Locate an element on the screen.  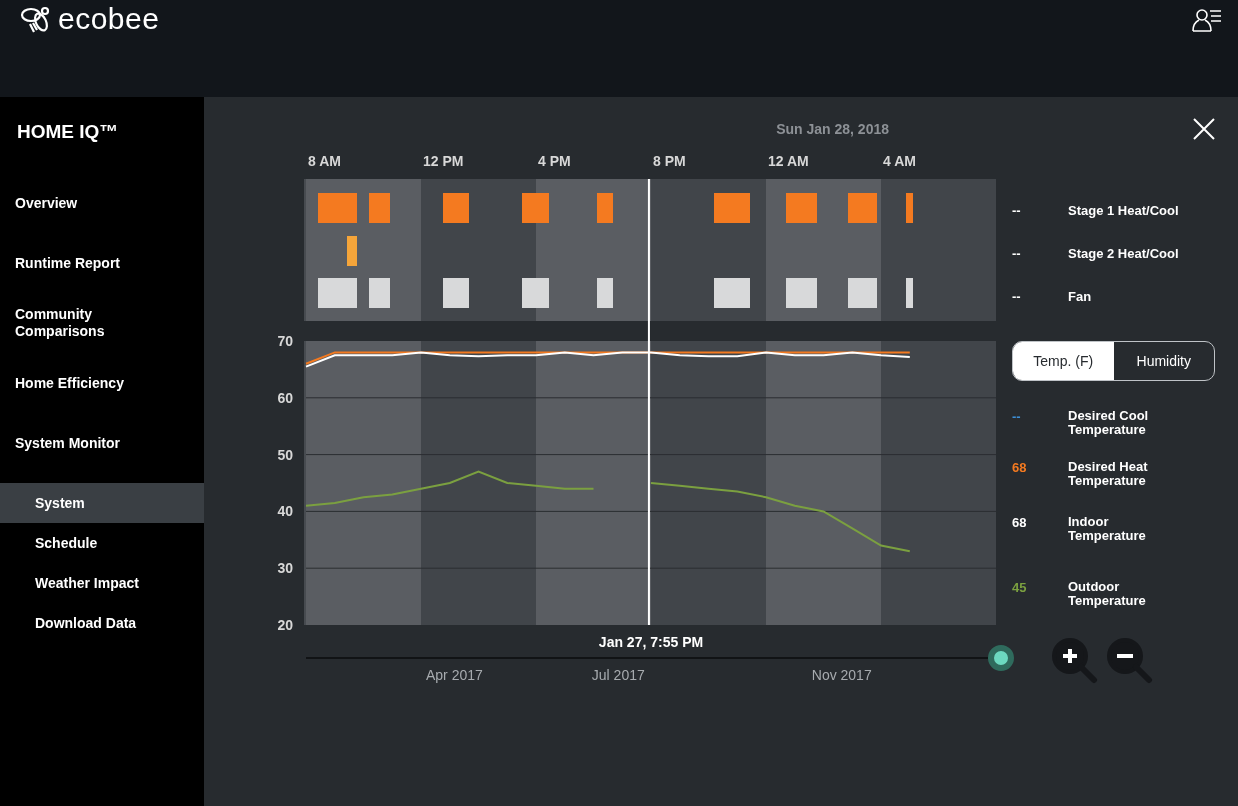
sidebar-subitem: Schedule is located at coordinates (102, 543).